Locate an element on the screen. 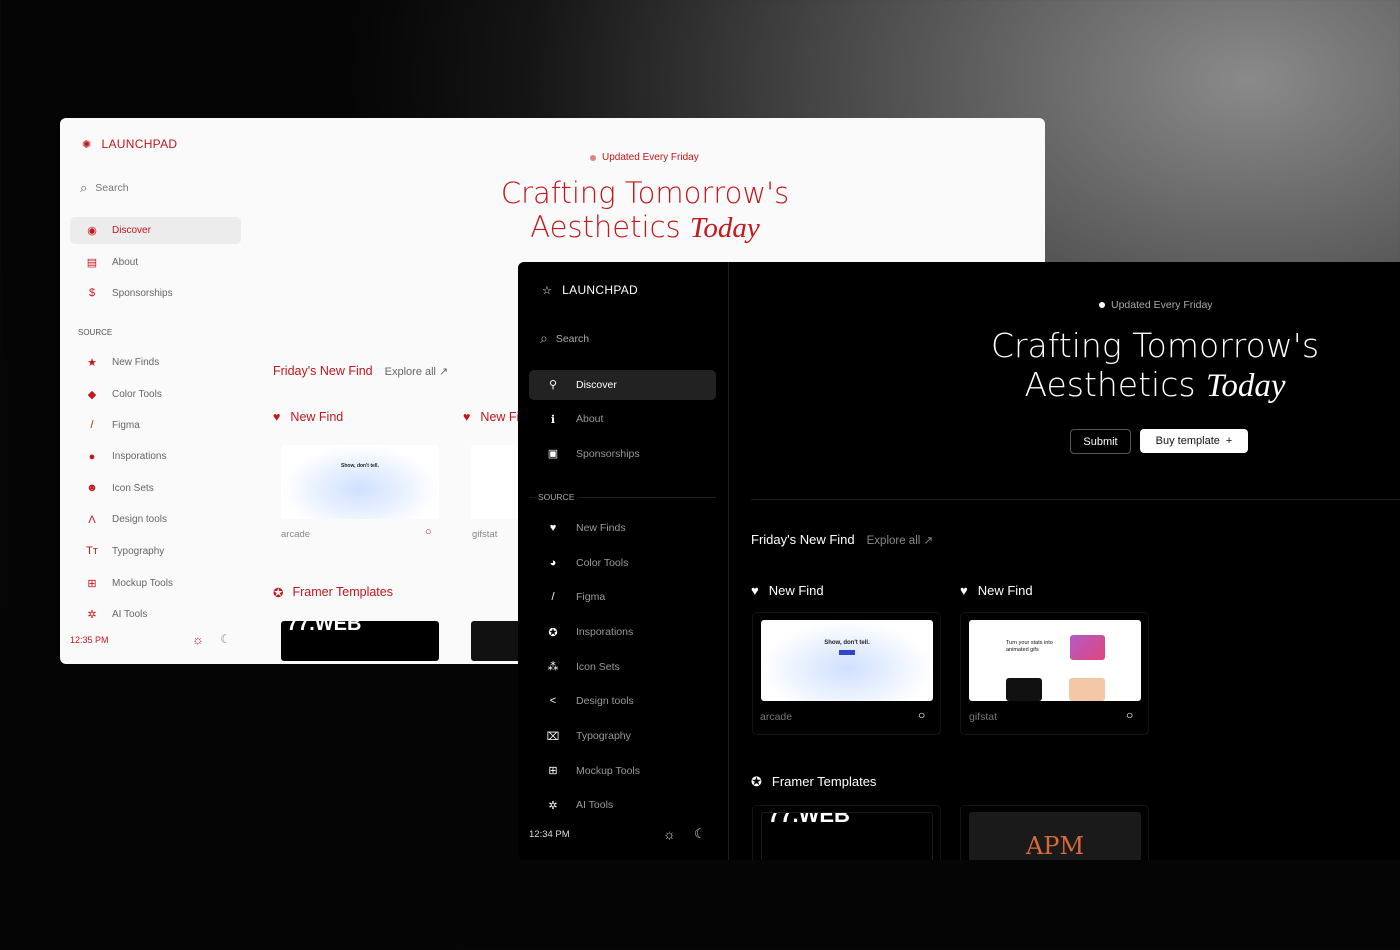 This screenshot has height=950, width=1400. template-text: 77.WEB is located at coordinates (809, 819).